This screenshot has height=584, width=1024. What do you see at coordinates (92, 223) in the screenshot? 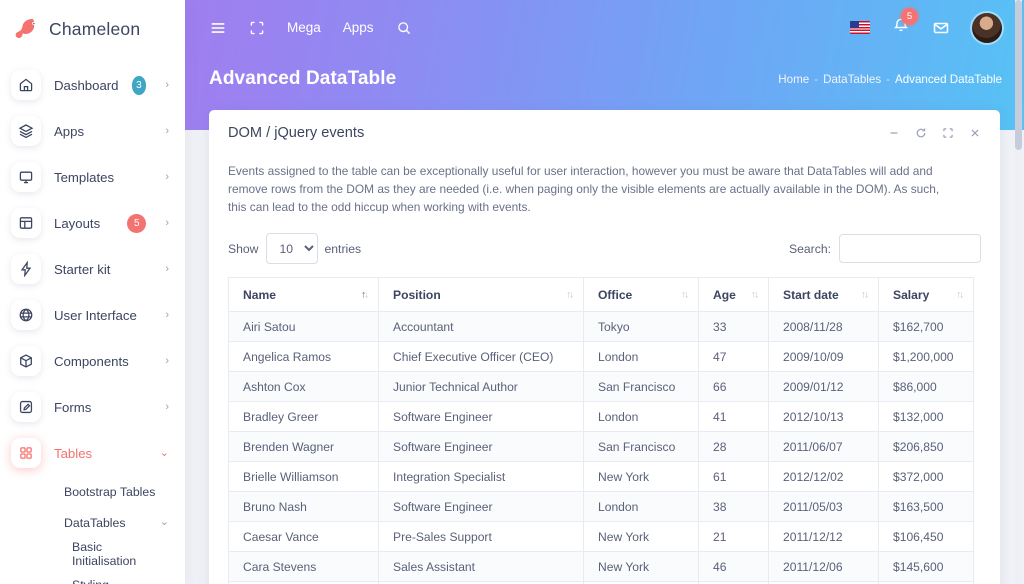
I see `sidebar-item-layouts: Layouts 5 ›` at bounding box center [92, 223].